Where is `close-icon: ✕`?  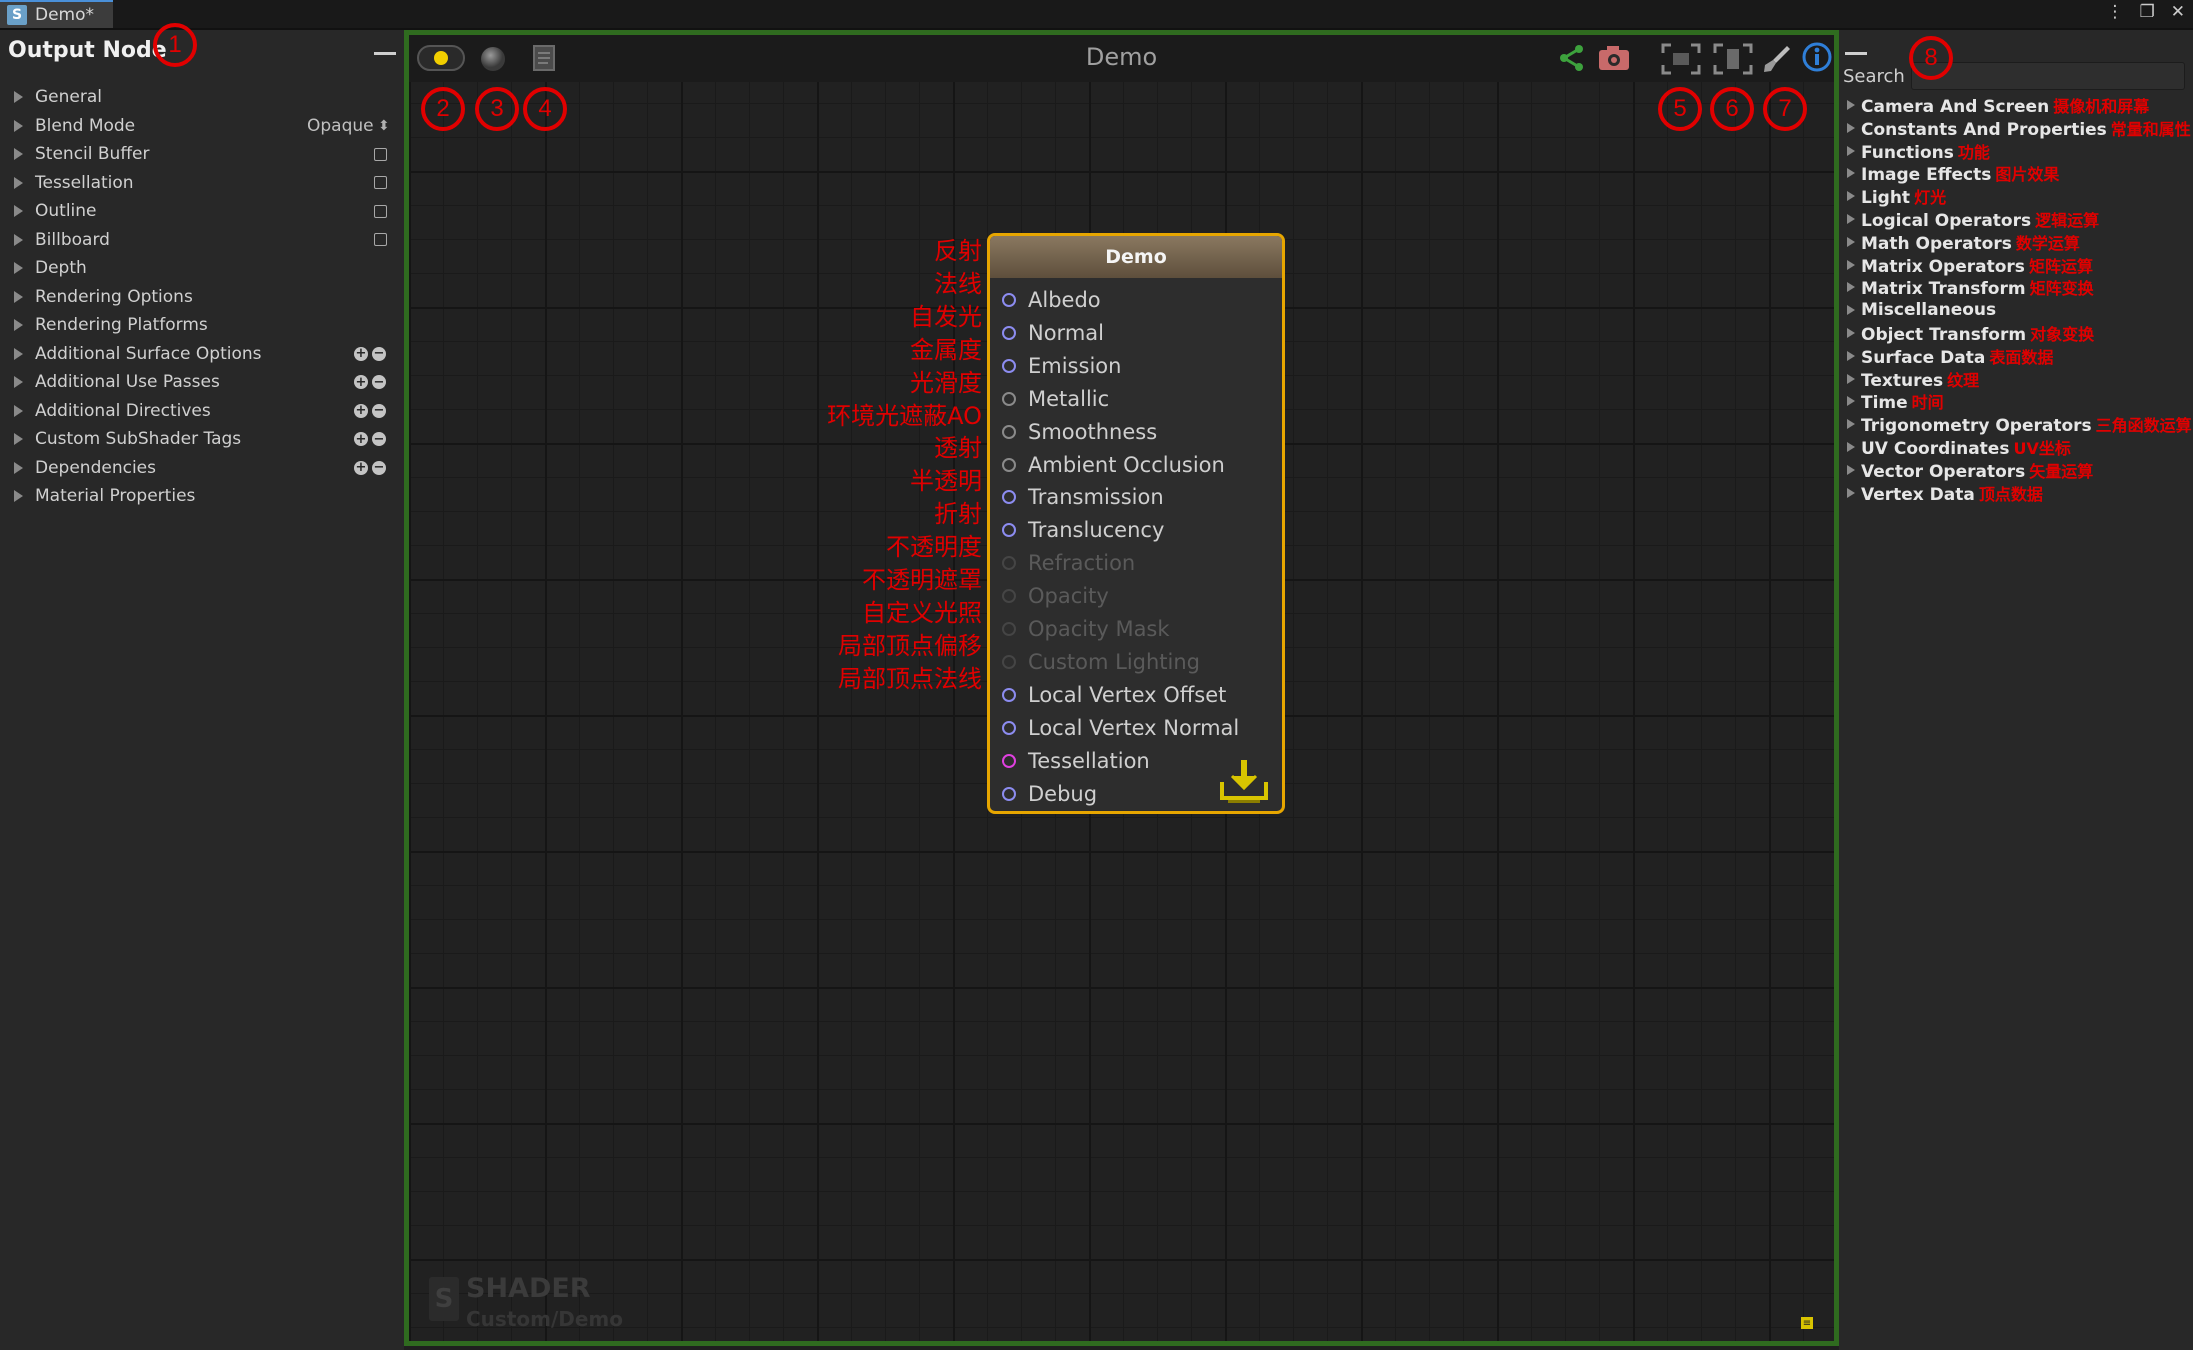 close-icon: ✕ is located at coordinates (2178, 12).